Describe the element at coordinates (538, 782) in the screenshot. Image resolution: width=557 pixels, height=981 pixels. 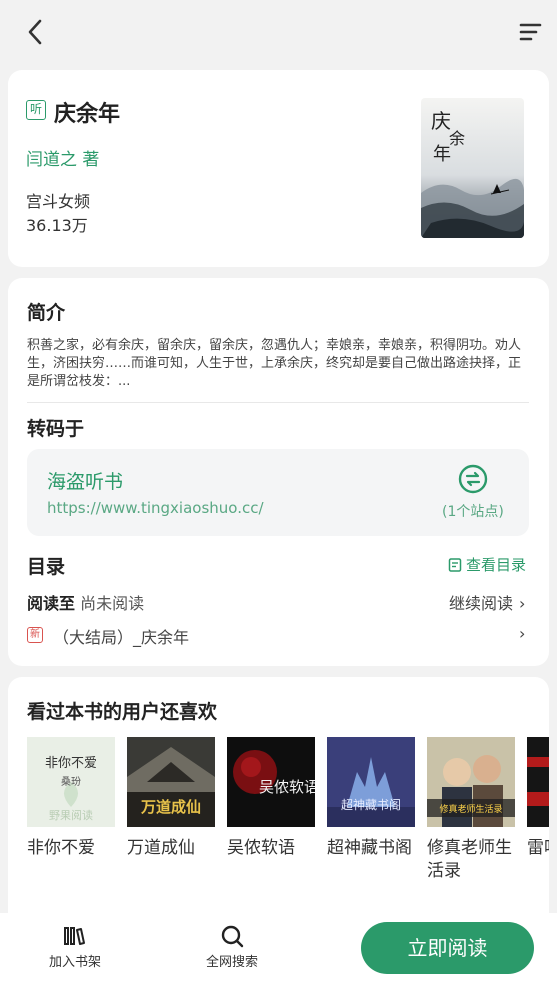
I see `recommend-cover` at that location.